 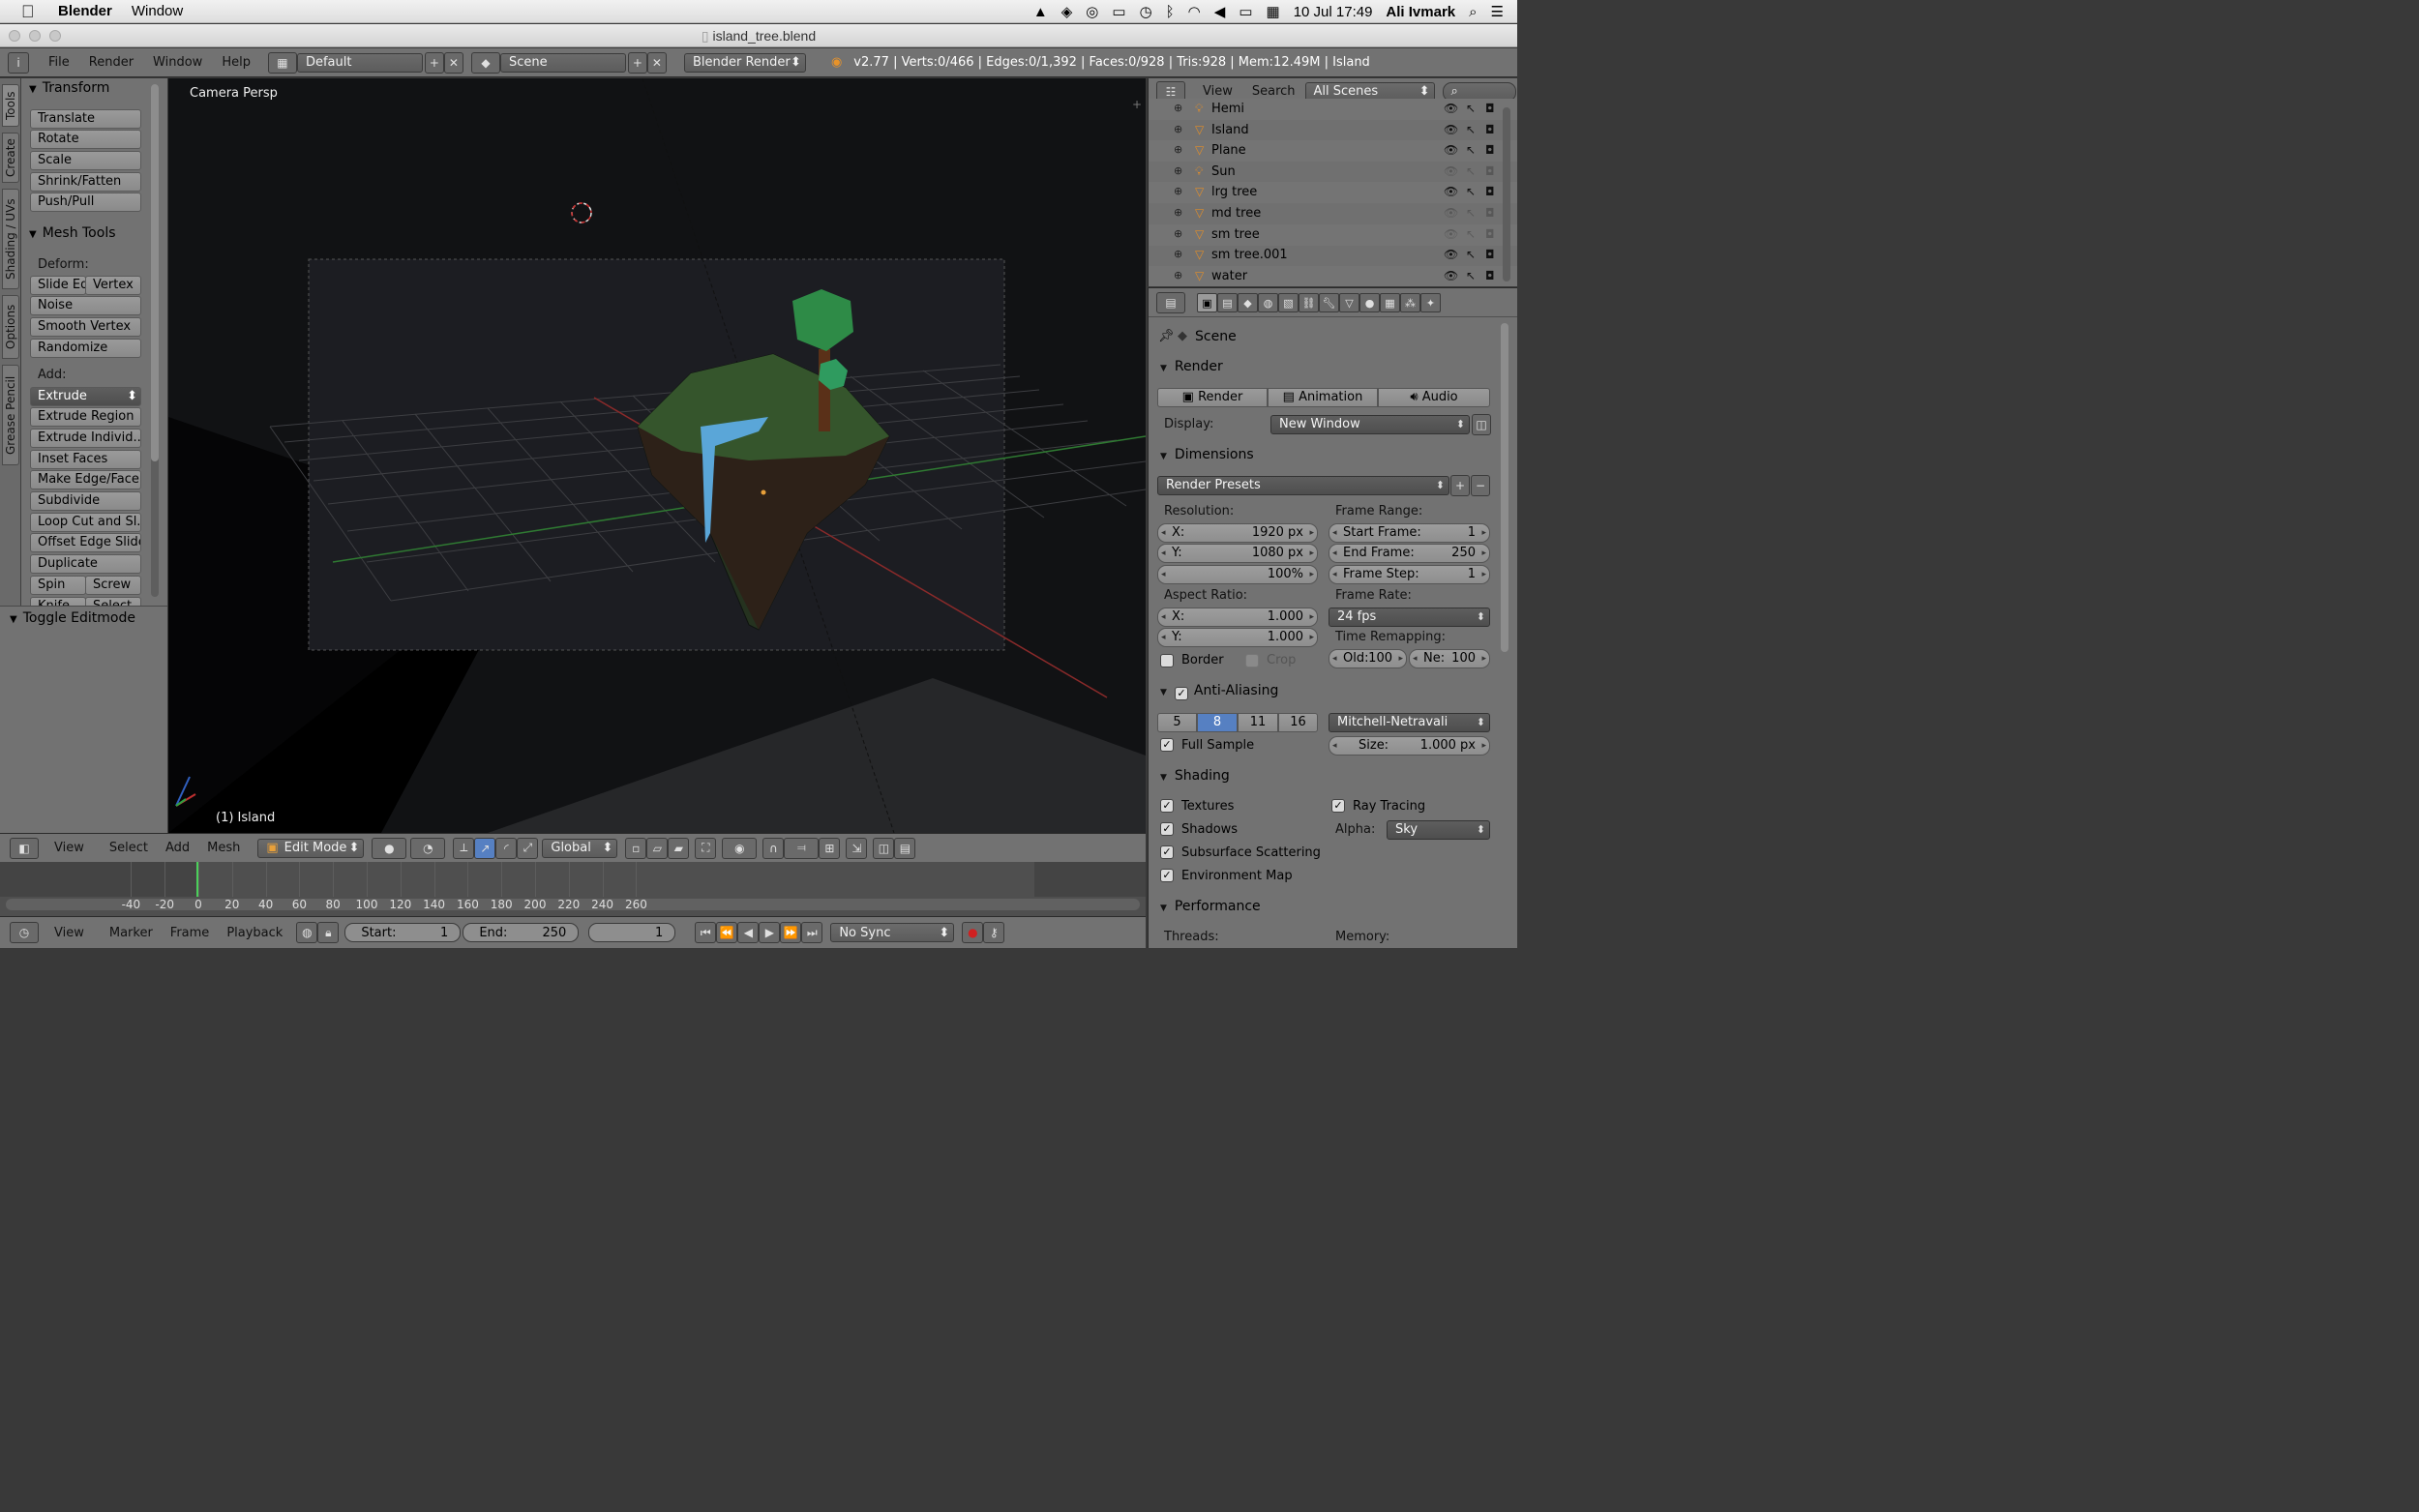 What do you see at coordinates (86, 203) in the screenshot?
I see `push-pull-button: Push/Pull` at bounding box center [86, 203].